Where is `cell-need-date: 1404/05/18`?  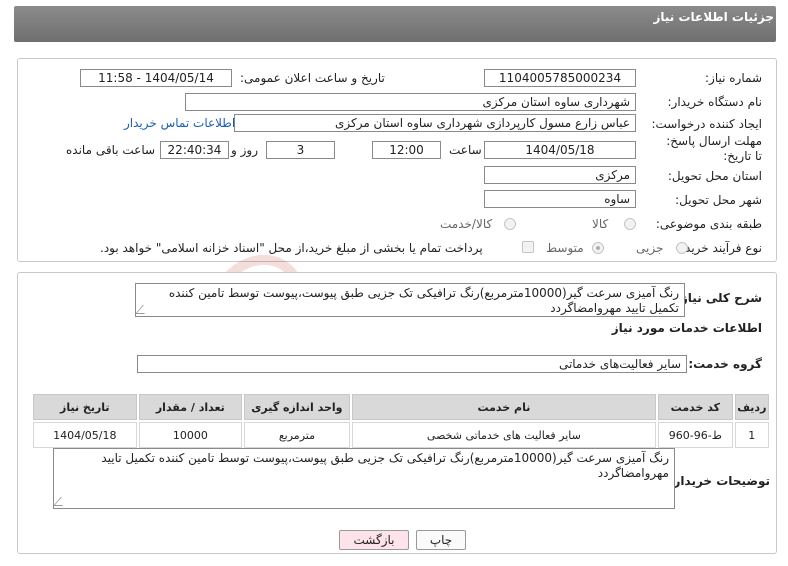
cell-need-date: 1404/05/18 is located at coordinates (85, 435).